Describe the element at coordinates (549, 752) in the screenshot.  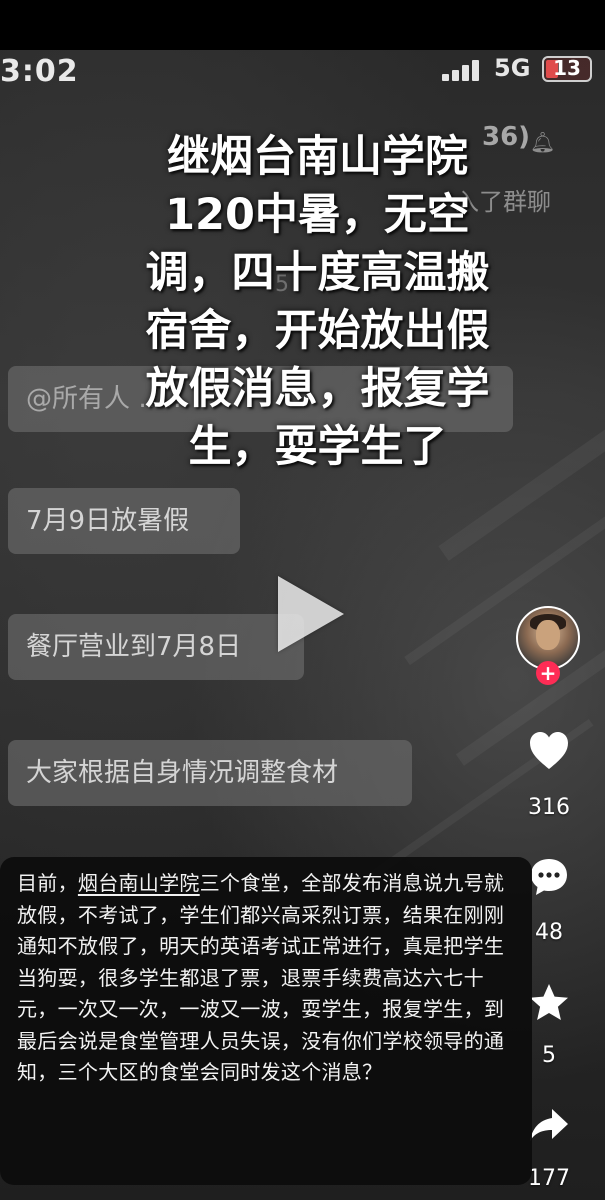
I see `heart-icon` at that location.